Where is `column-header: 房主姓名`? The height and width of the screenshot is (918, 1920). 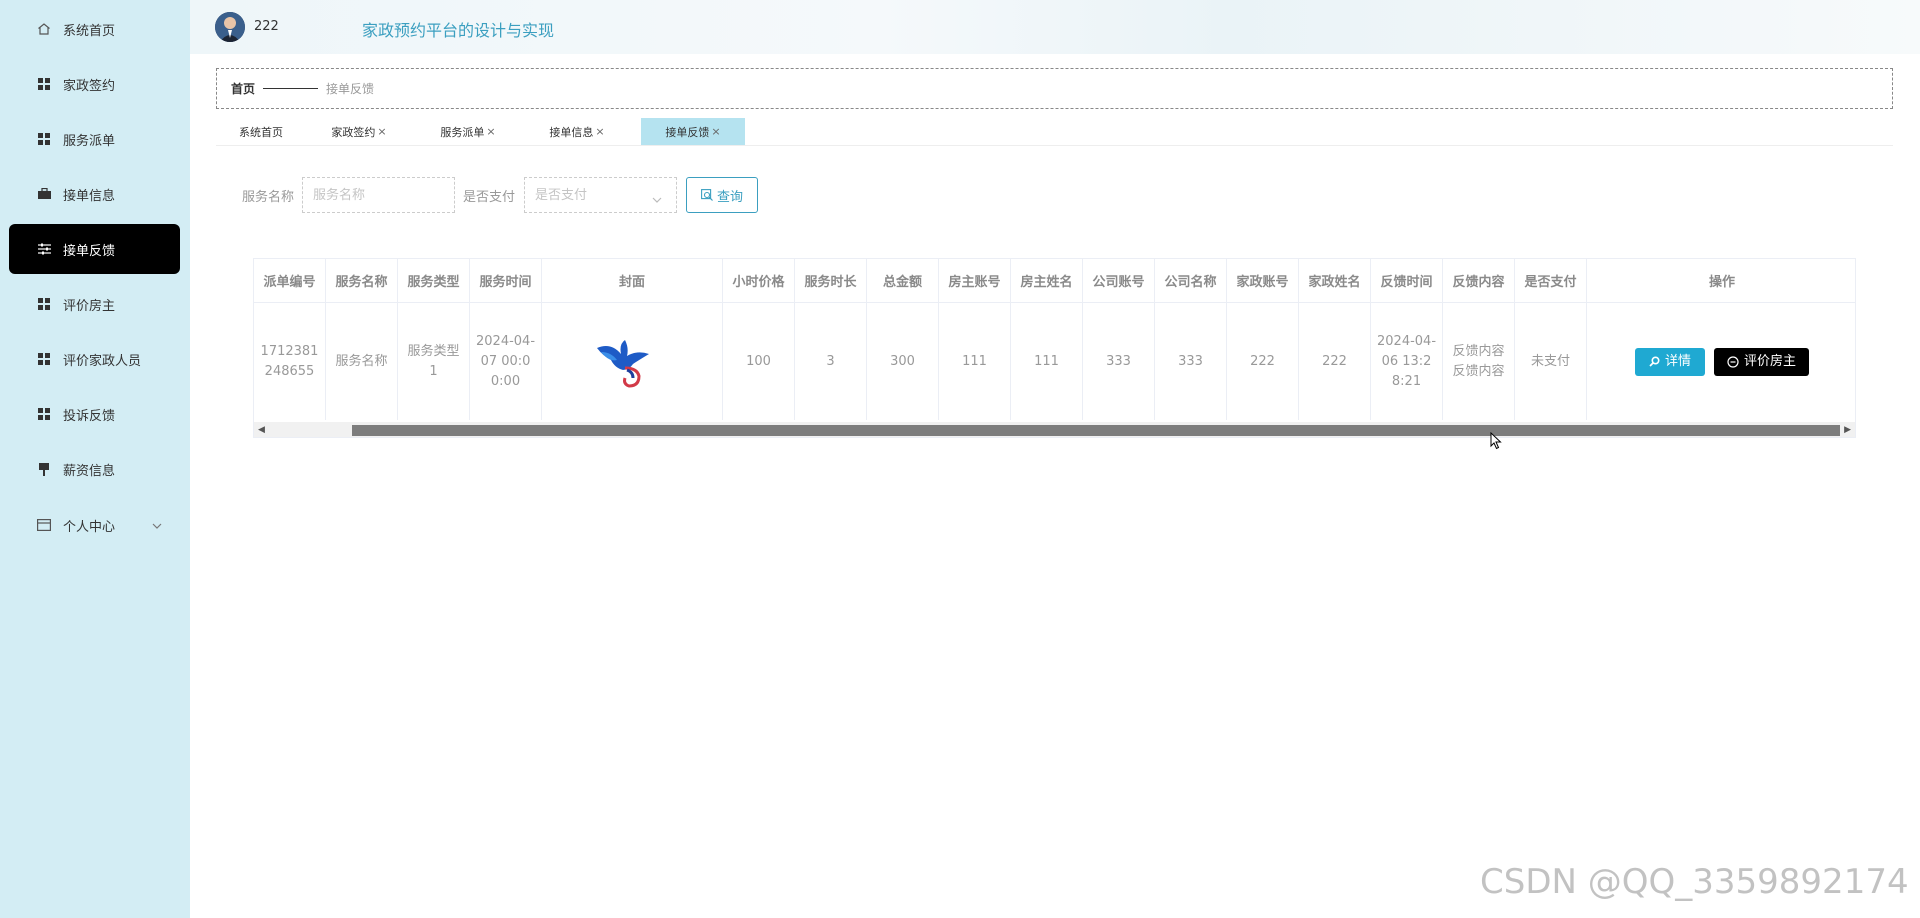 column-header: 房主姓名 is located at coordinates (1047, 281).